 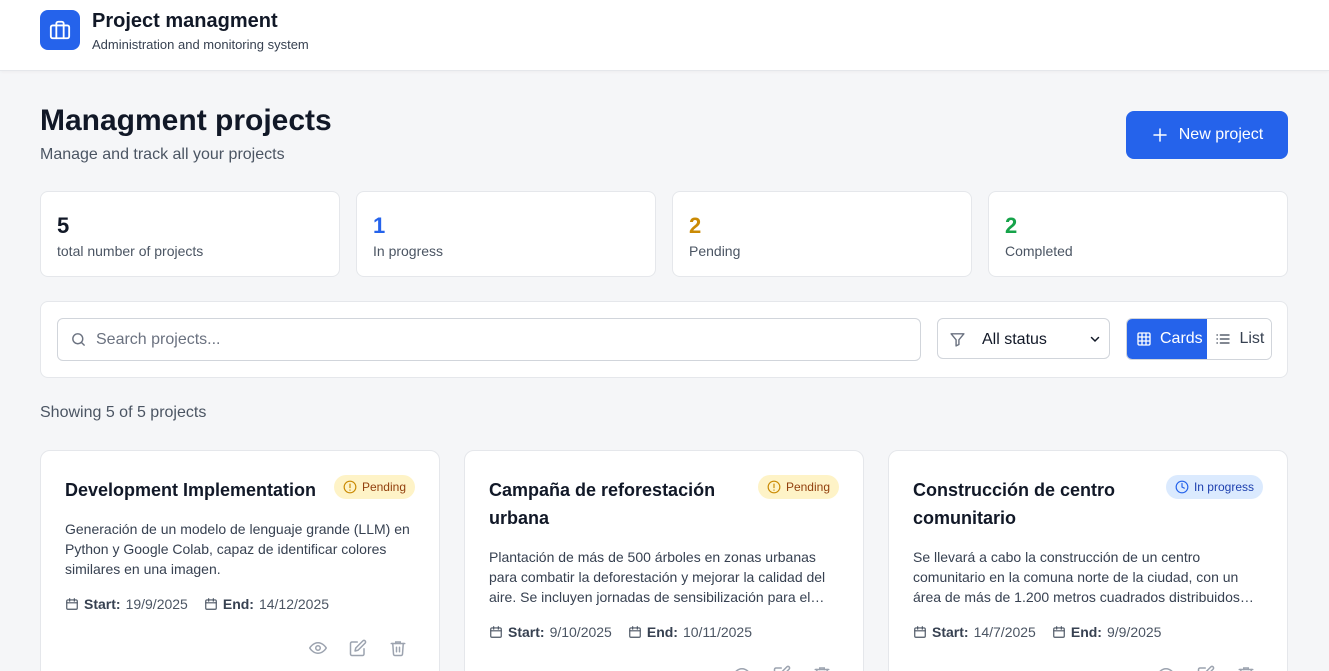 What do you see at coordinates (60, 30) in the screenshot?
I see `briefcase-icon` at bounding box center [60, 30].